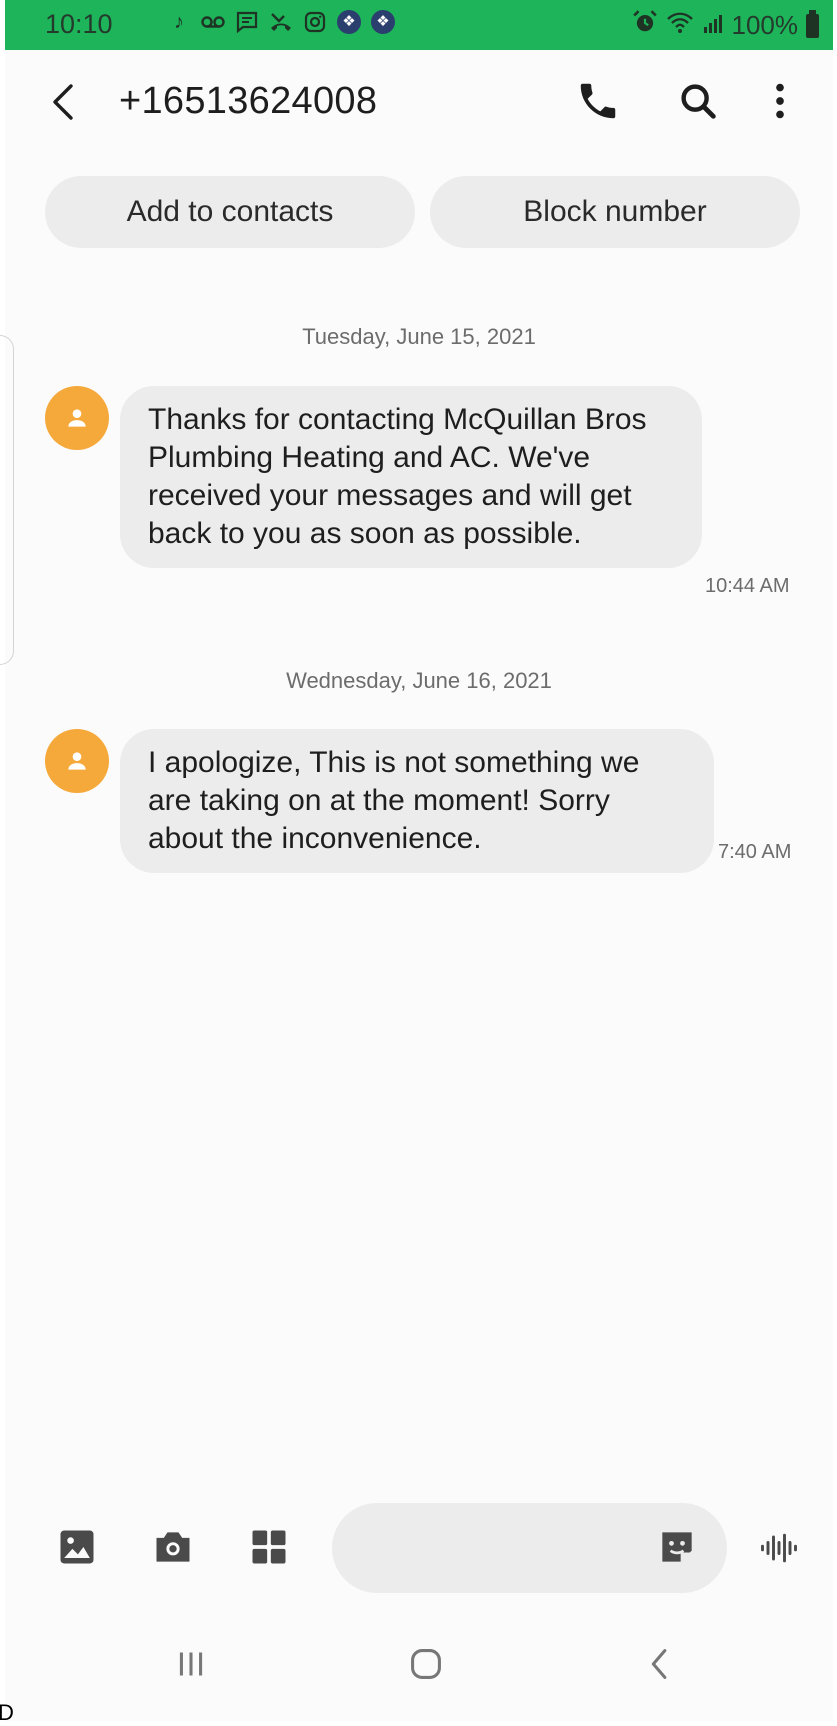 The height and width of the screenshot is (1726, 837). I want to click on home-button, so click(426, 1664).